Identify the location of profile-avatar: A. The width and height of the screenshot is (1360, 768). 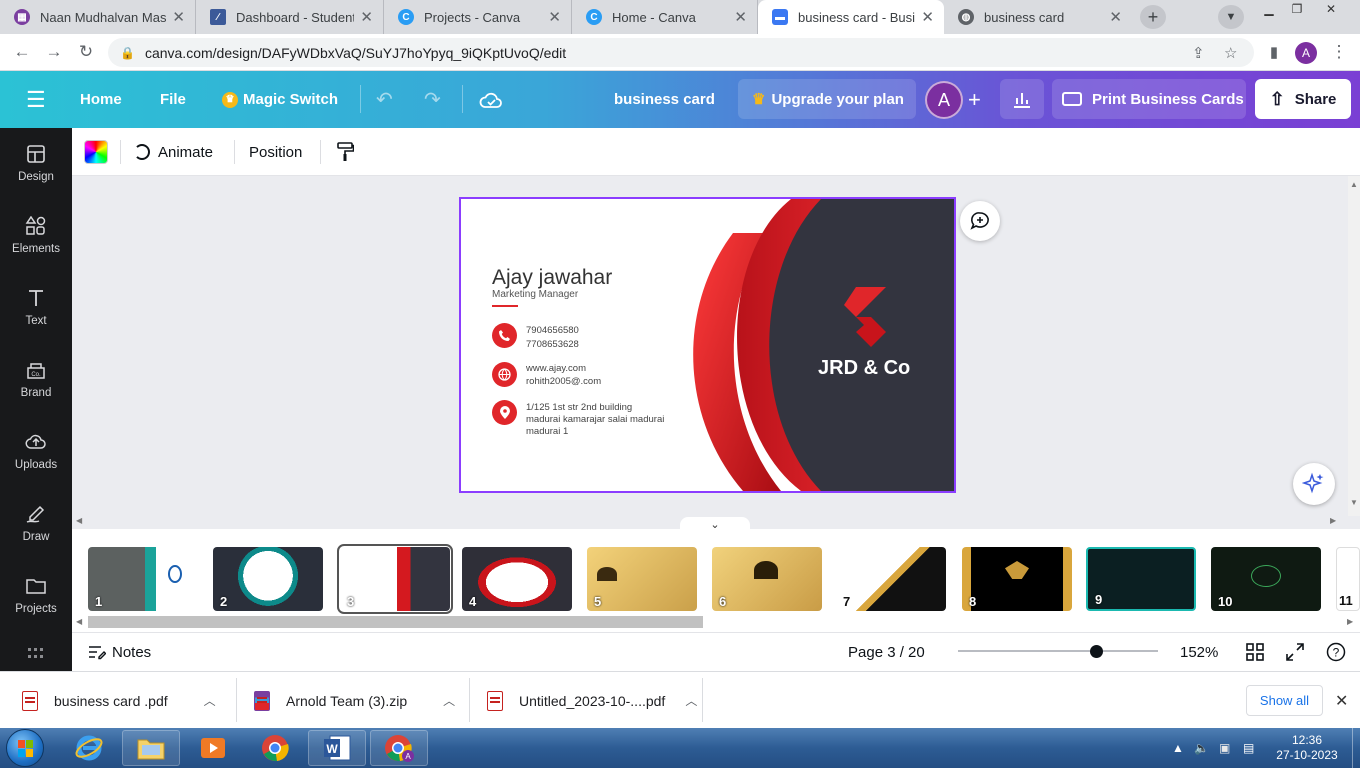
(1306, 53).